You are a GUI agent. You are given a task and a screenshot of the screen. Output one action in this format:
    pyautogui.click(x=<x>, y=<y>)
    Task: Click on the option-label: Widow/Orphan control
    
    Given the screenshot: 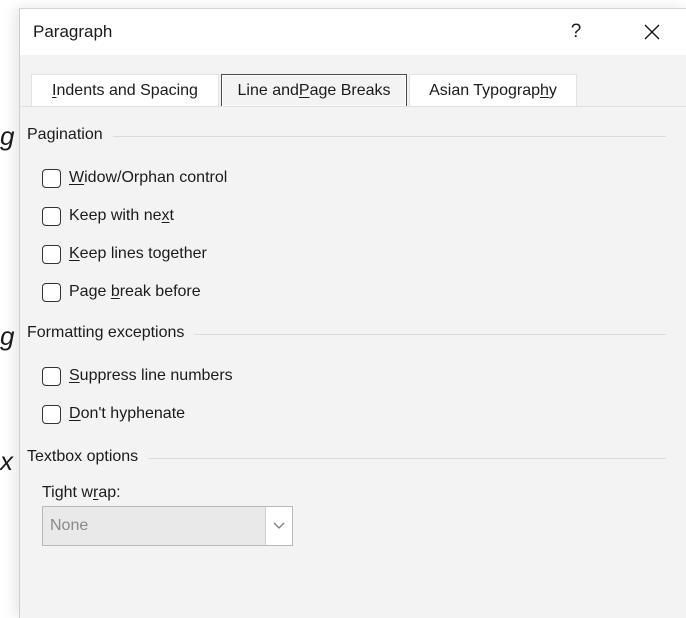 What is the action you would take?
    pyautogui.click(x=148, y=177)
    